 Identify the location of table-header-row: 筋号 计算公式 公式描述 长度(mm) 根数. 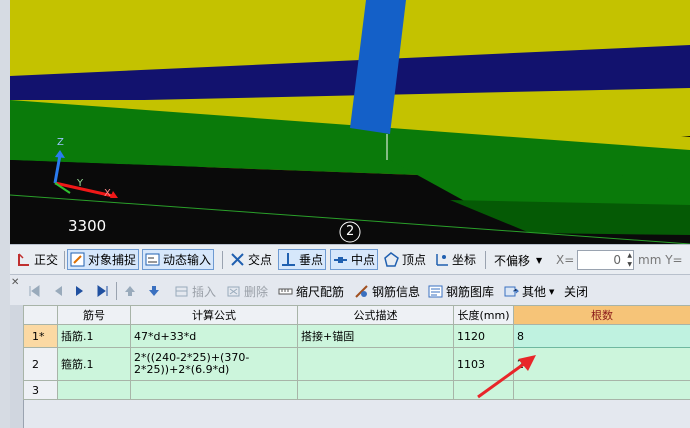
(356, 315).